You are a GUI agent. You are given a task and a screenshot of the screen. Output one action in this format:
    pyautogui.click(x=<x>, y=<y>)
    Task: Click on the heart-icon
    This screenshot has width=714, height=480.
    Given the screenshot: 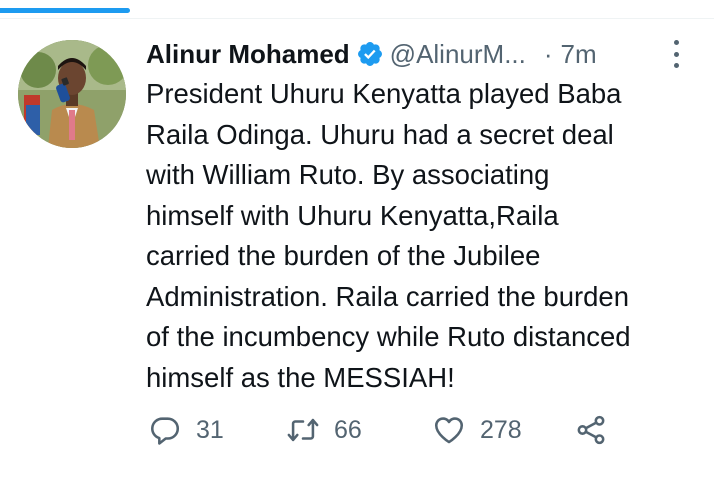 What is the action you would take?
    pyautogui.click(x=449, y=430)
    